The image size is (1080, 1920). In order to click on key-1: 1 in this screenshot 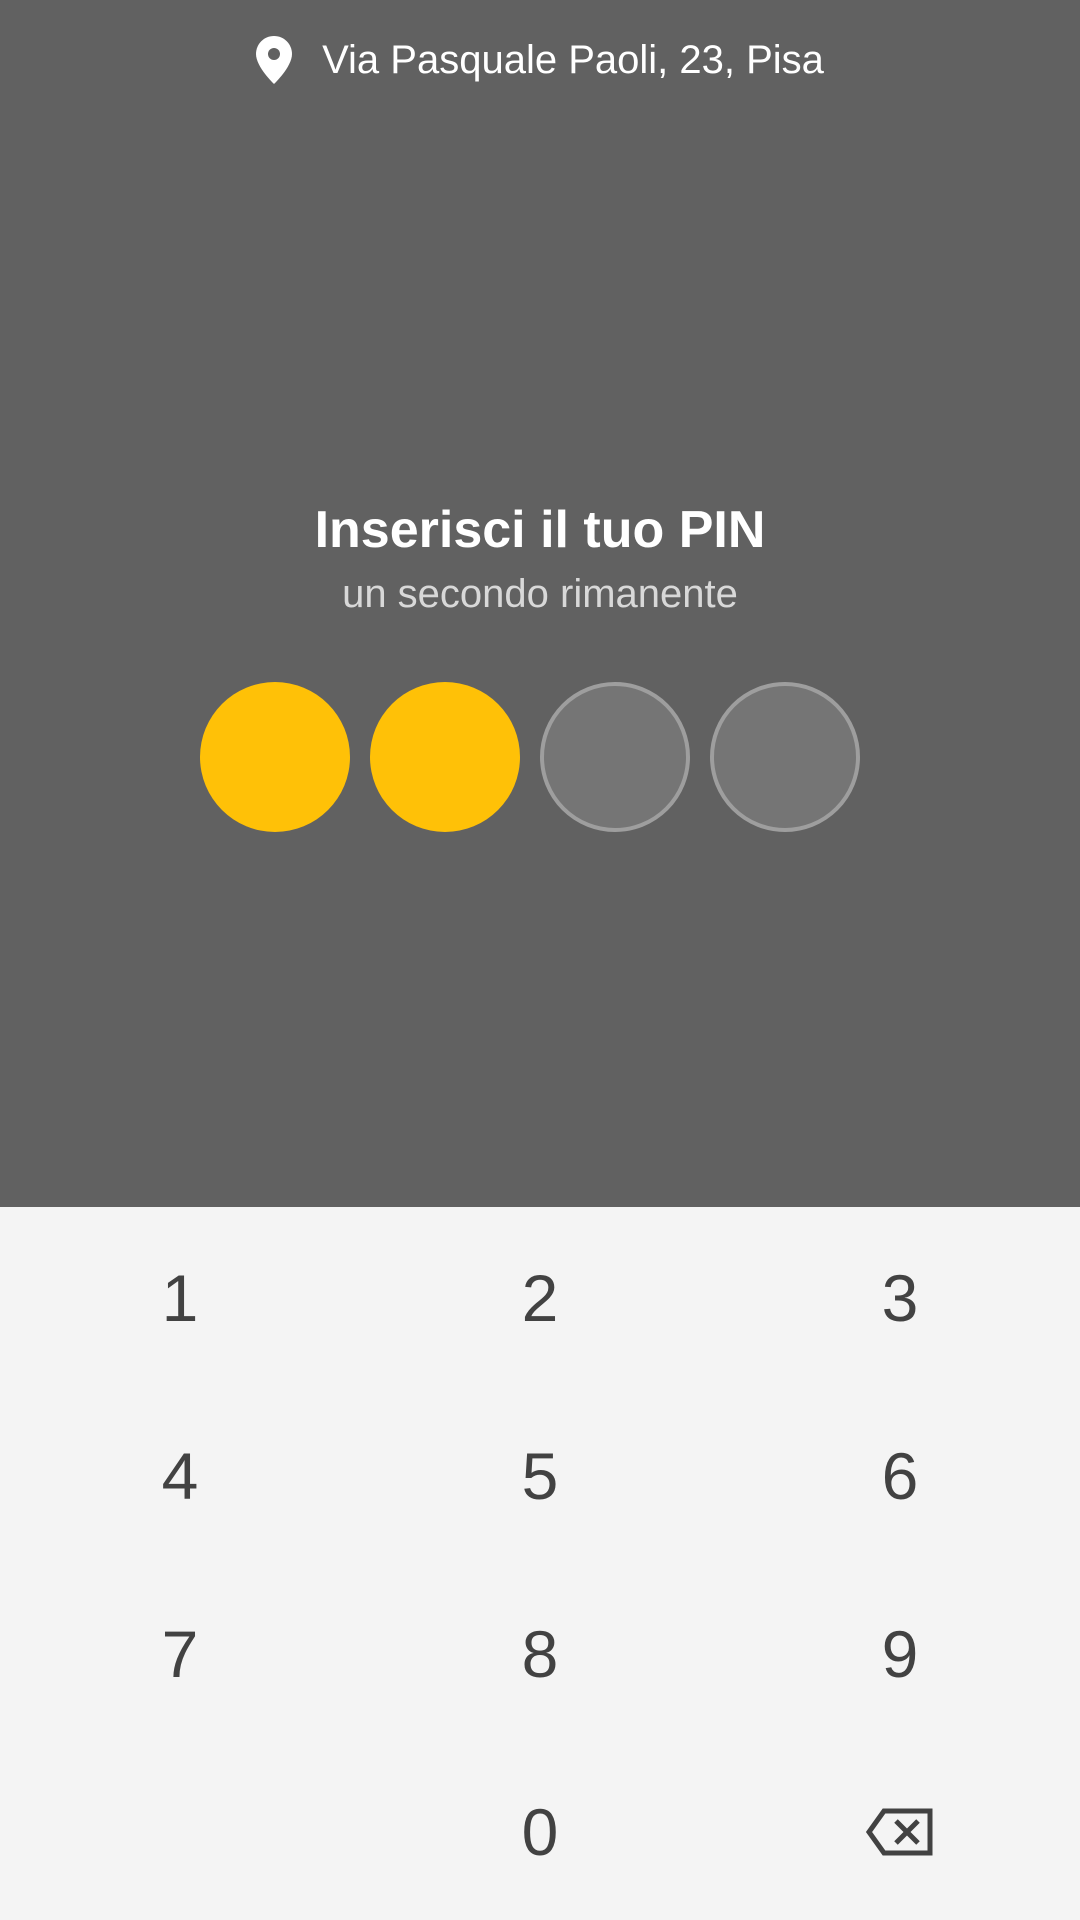, I will do `click(180, 1298)`.